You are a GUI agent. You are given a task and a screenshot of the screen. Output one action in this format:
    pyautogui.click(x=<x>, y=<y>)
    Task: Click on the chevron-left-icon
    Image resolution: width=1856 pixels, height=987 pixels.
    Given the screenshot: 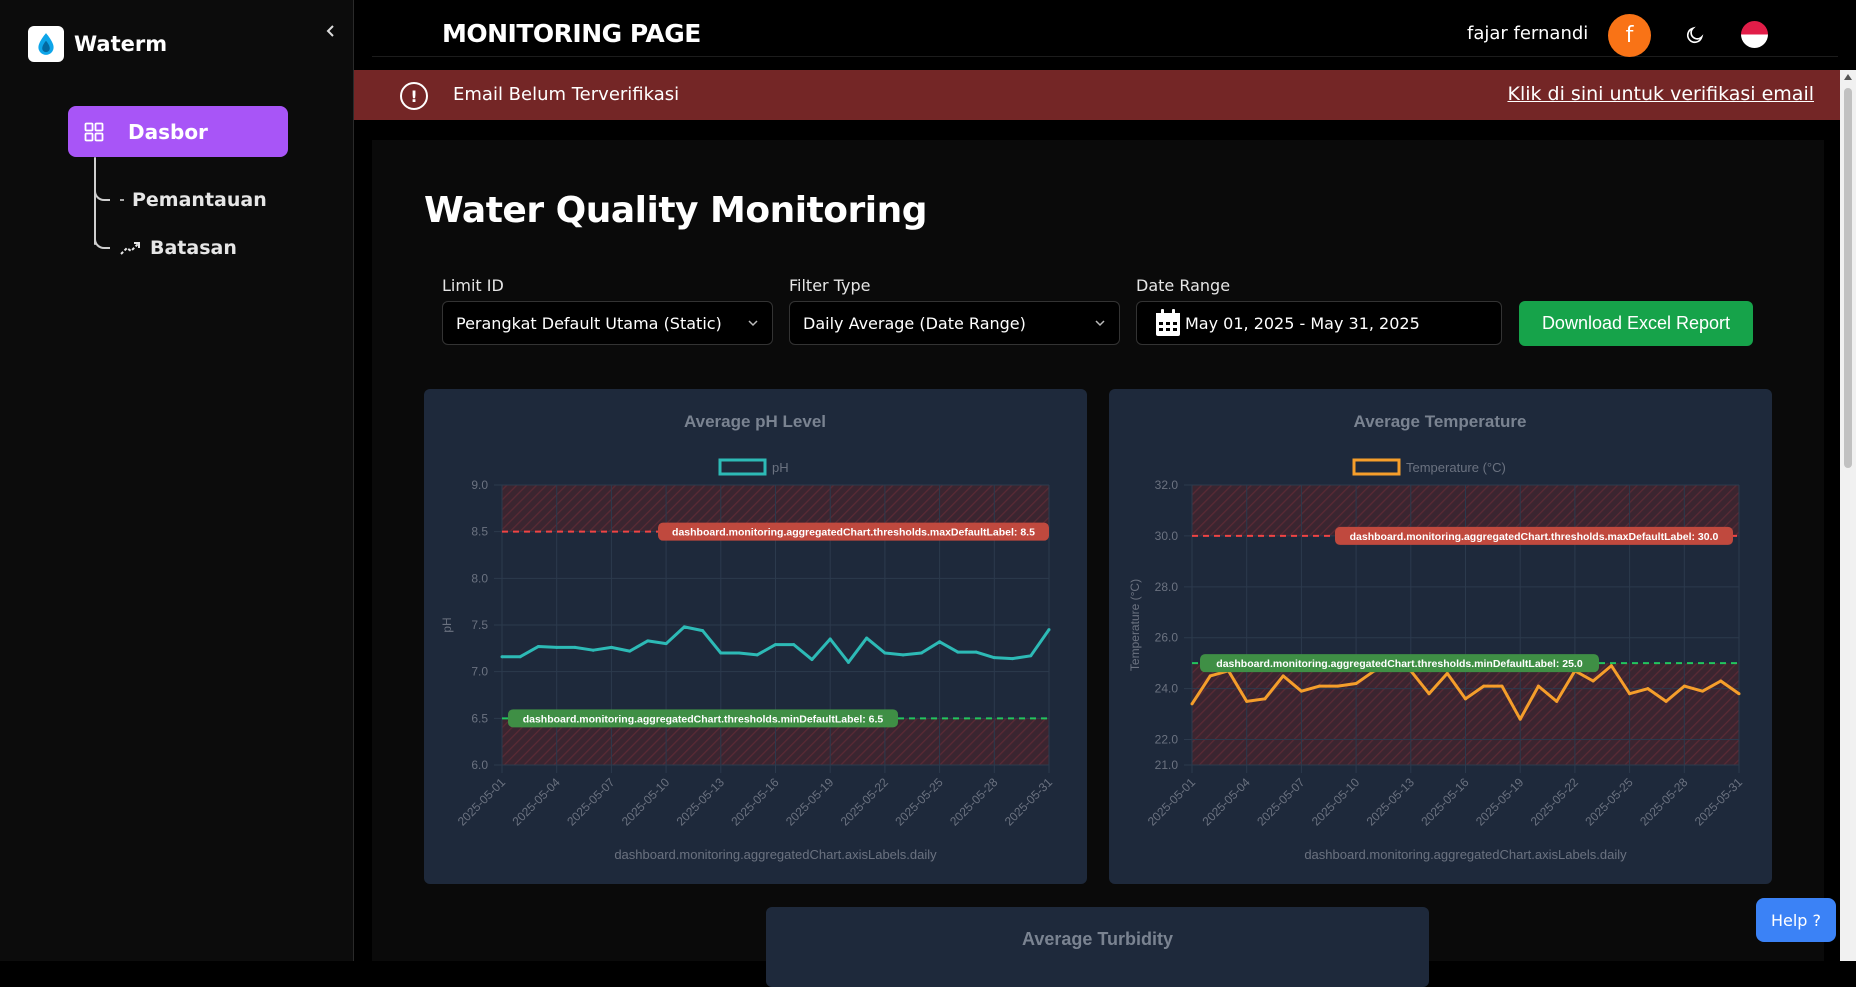 What is the action you would take?
    pyautogui.click(x=330, y=31)
    